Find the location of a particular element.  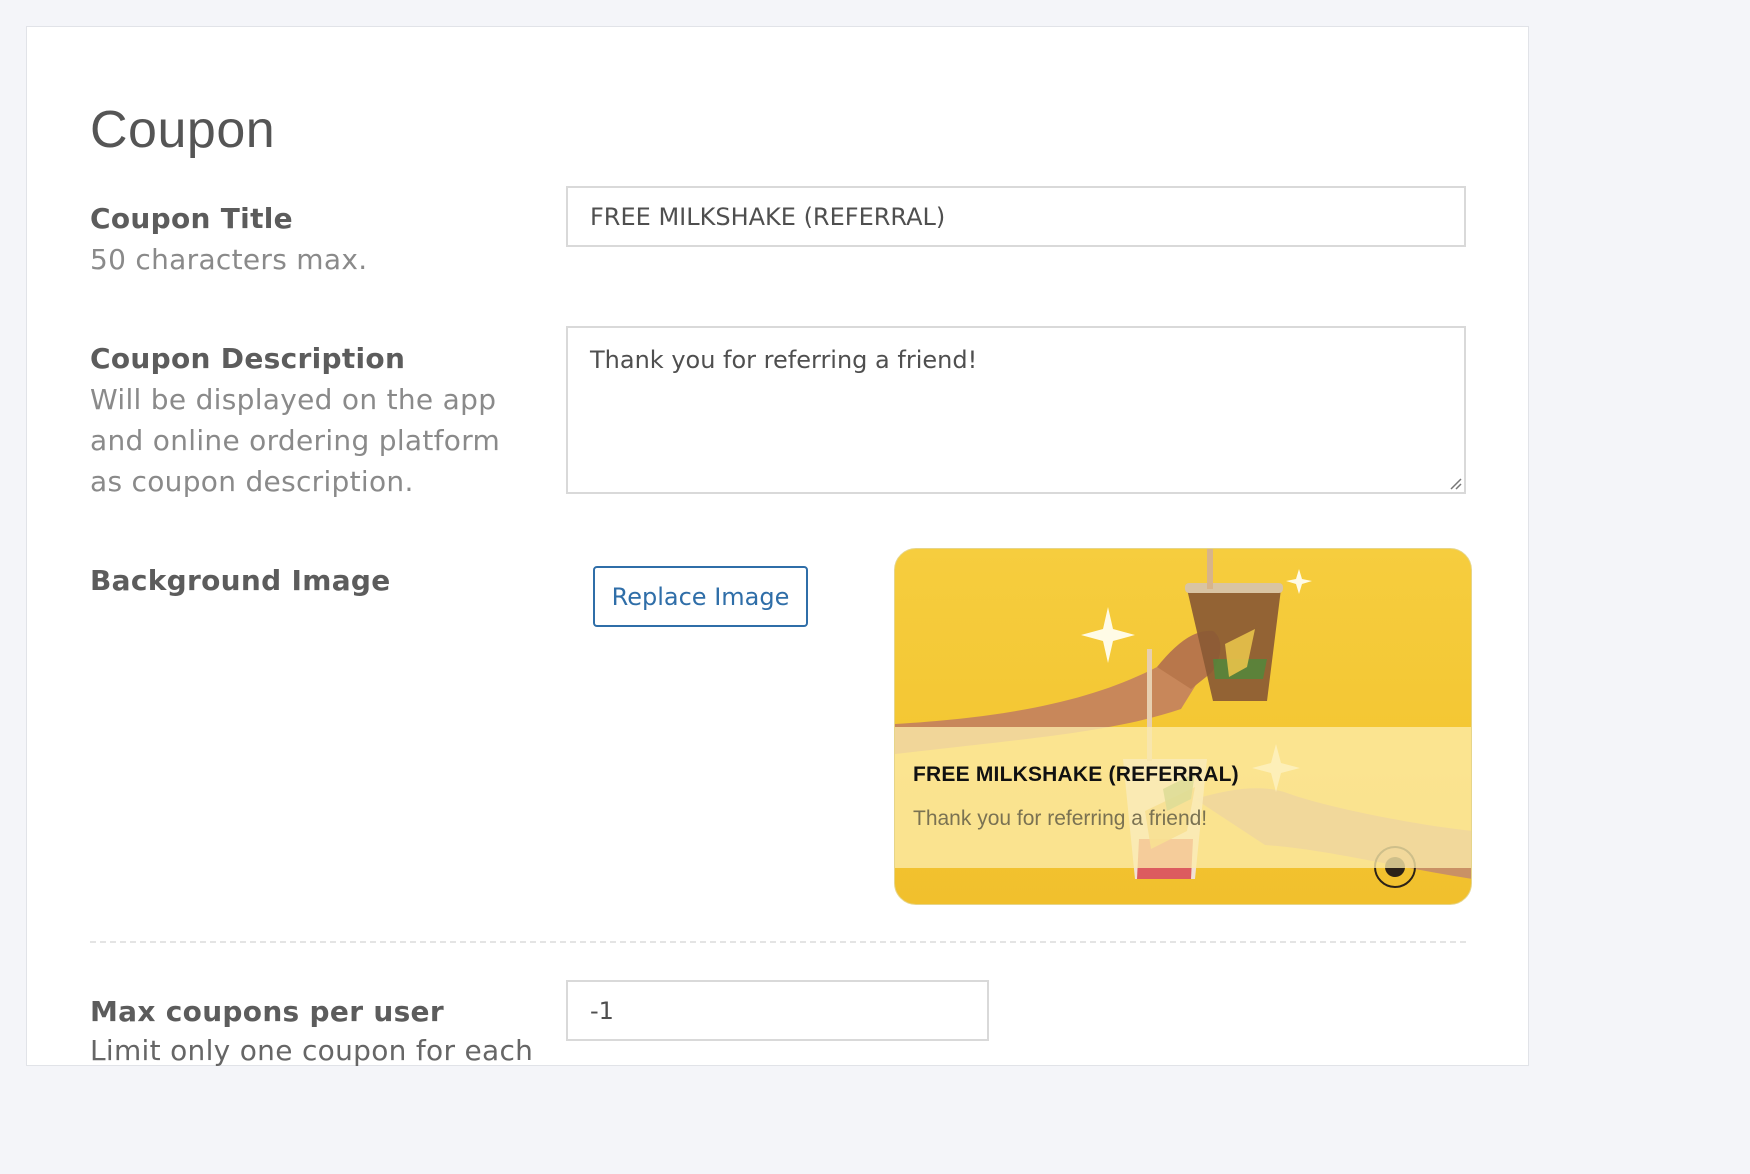

coupon-title-label-block: Coupon Title 50 characters max. is located at coordinates (300, 239).